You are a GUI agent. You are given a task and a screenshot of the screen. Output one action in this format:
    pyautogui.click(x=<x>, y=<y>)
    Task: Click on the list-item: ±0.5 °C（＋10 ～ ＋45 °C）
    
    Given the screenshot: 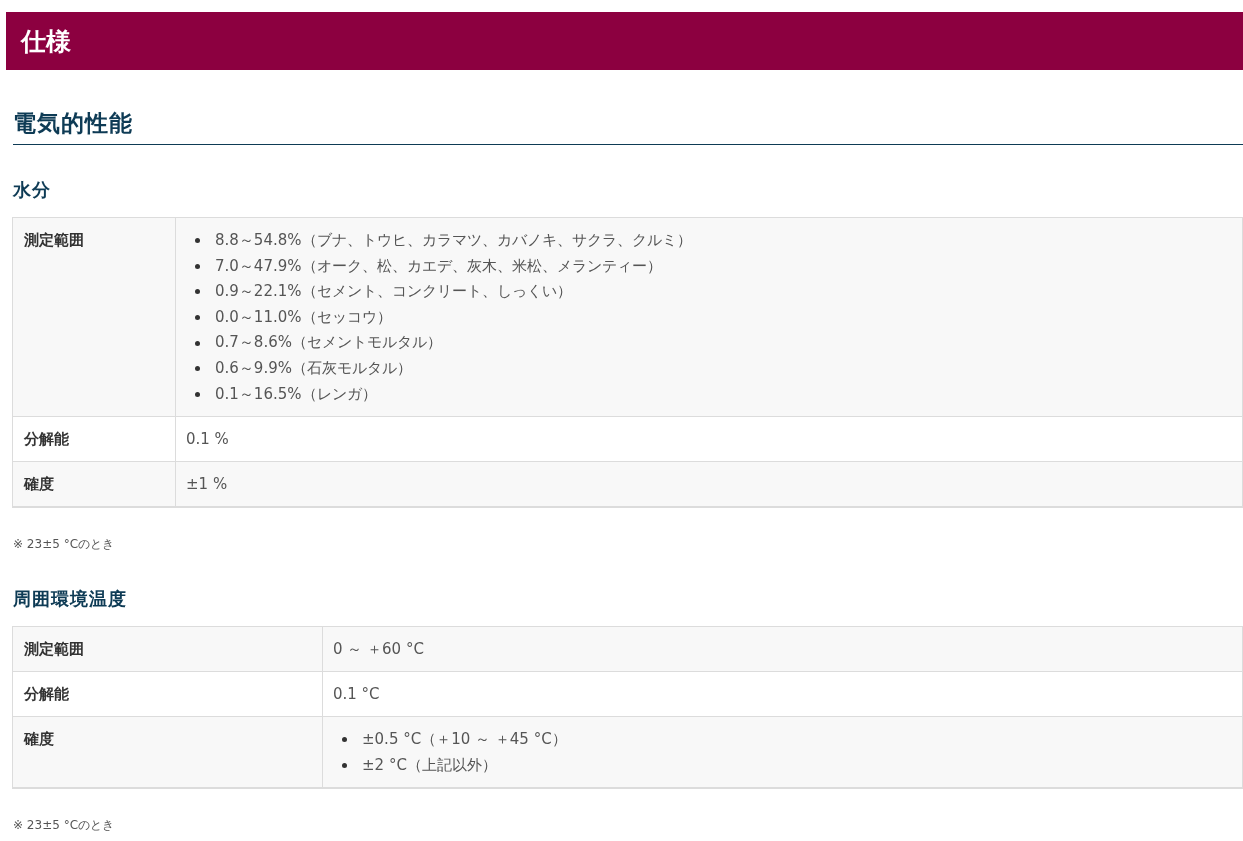 What is the action you would take?
    pyautogui.click(x=464, y=740)
    